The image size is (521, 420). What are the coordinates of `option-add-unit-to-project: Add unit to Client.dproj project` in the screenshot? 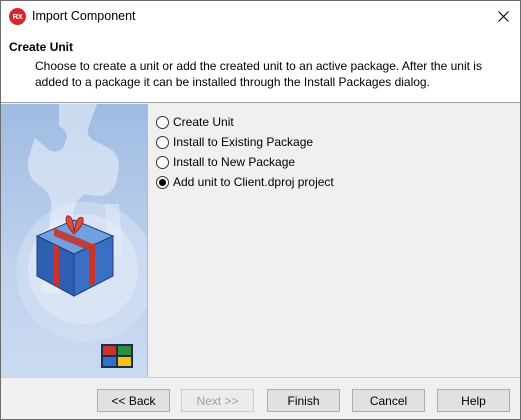 It's located at (245, 182).